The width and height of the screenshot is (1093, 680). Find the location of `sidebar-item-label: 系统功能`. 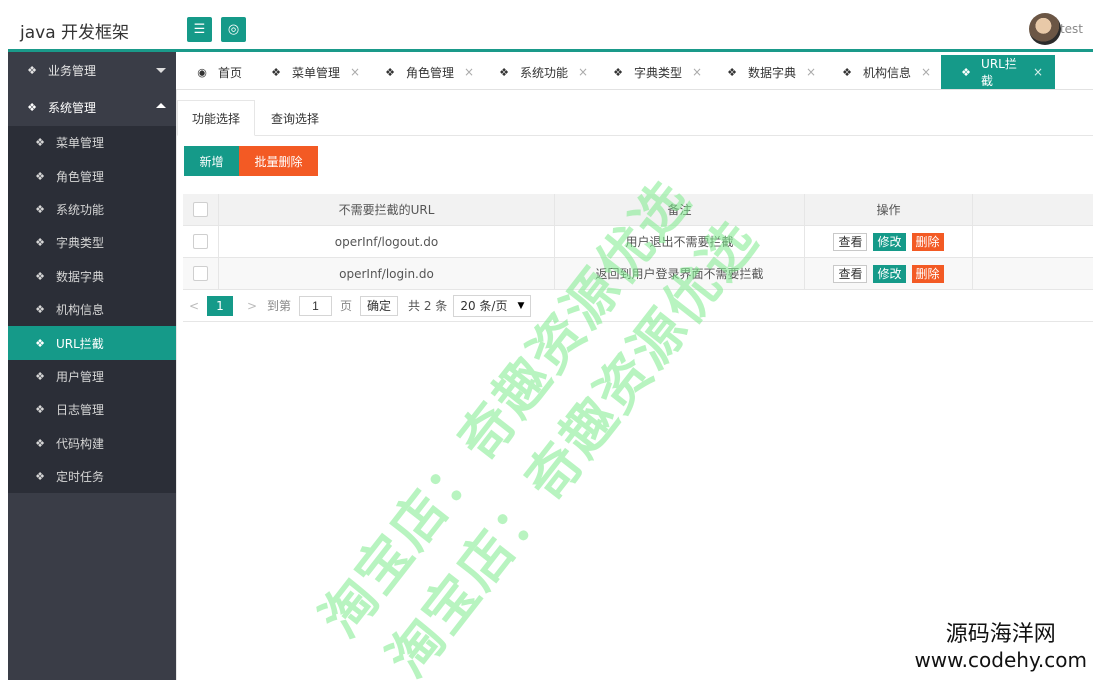

sidebar-item-label: 系统功能 is located at coordinates (80, 209).